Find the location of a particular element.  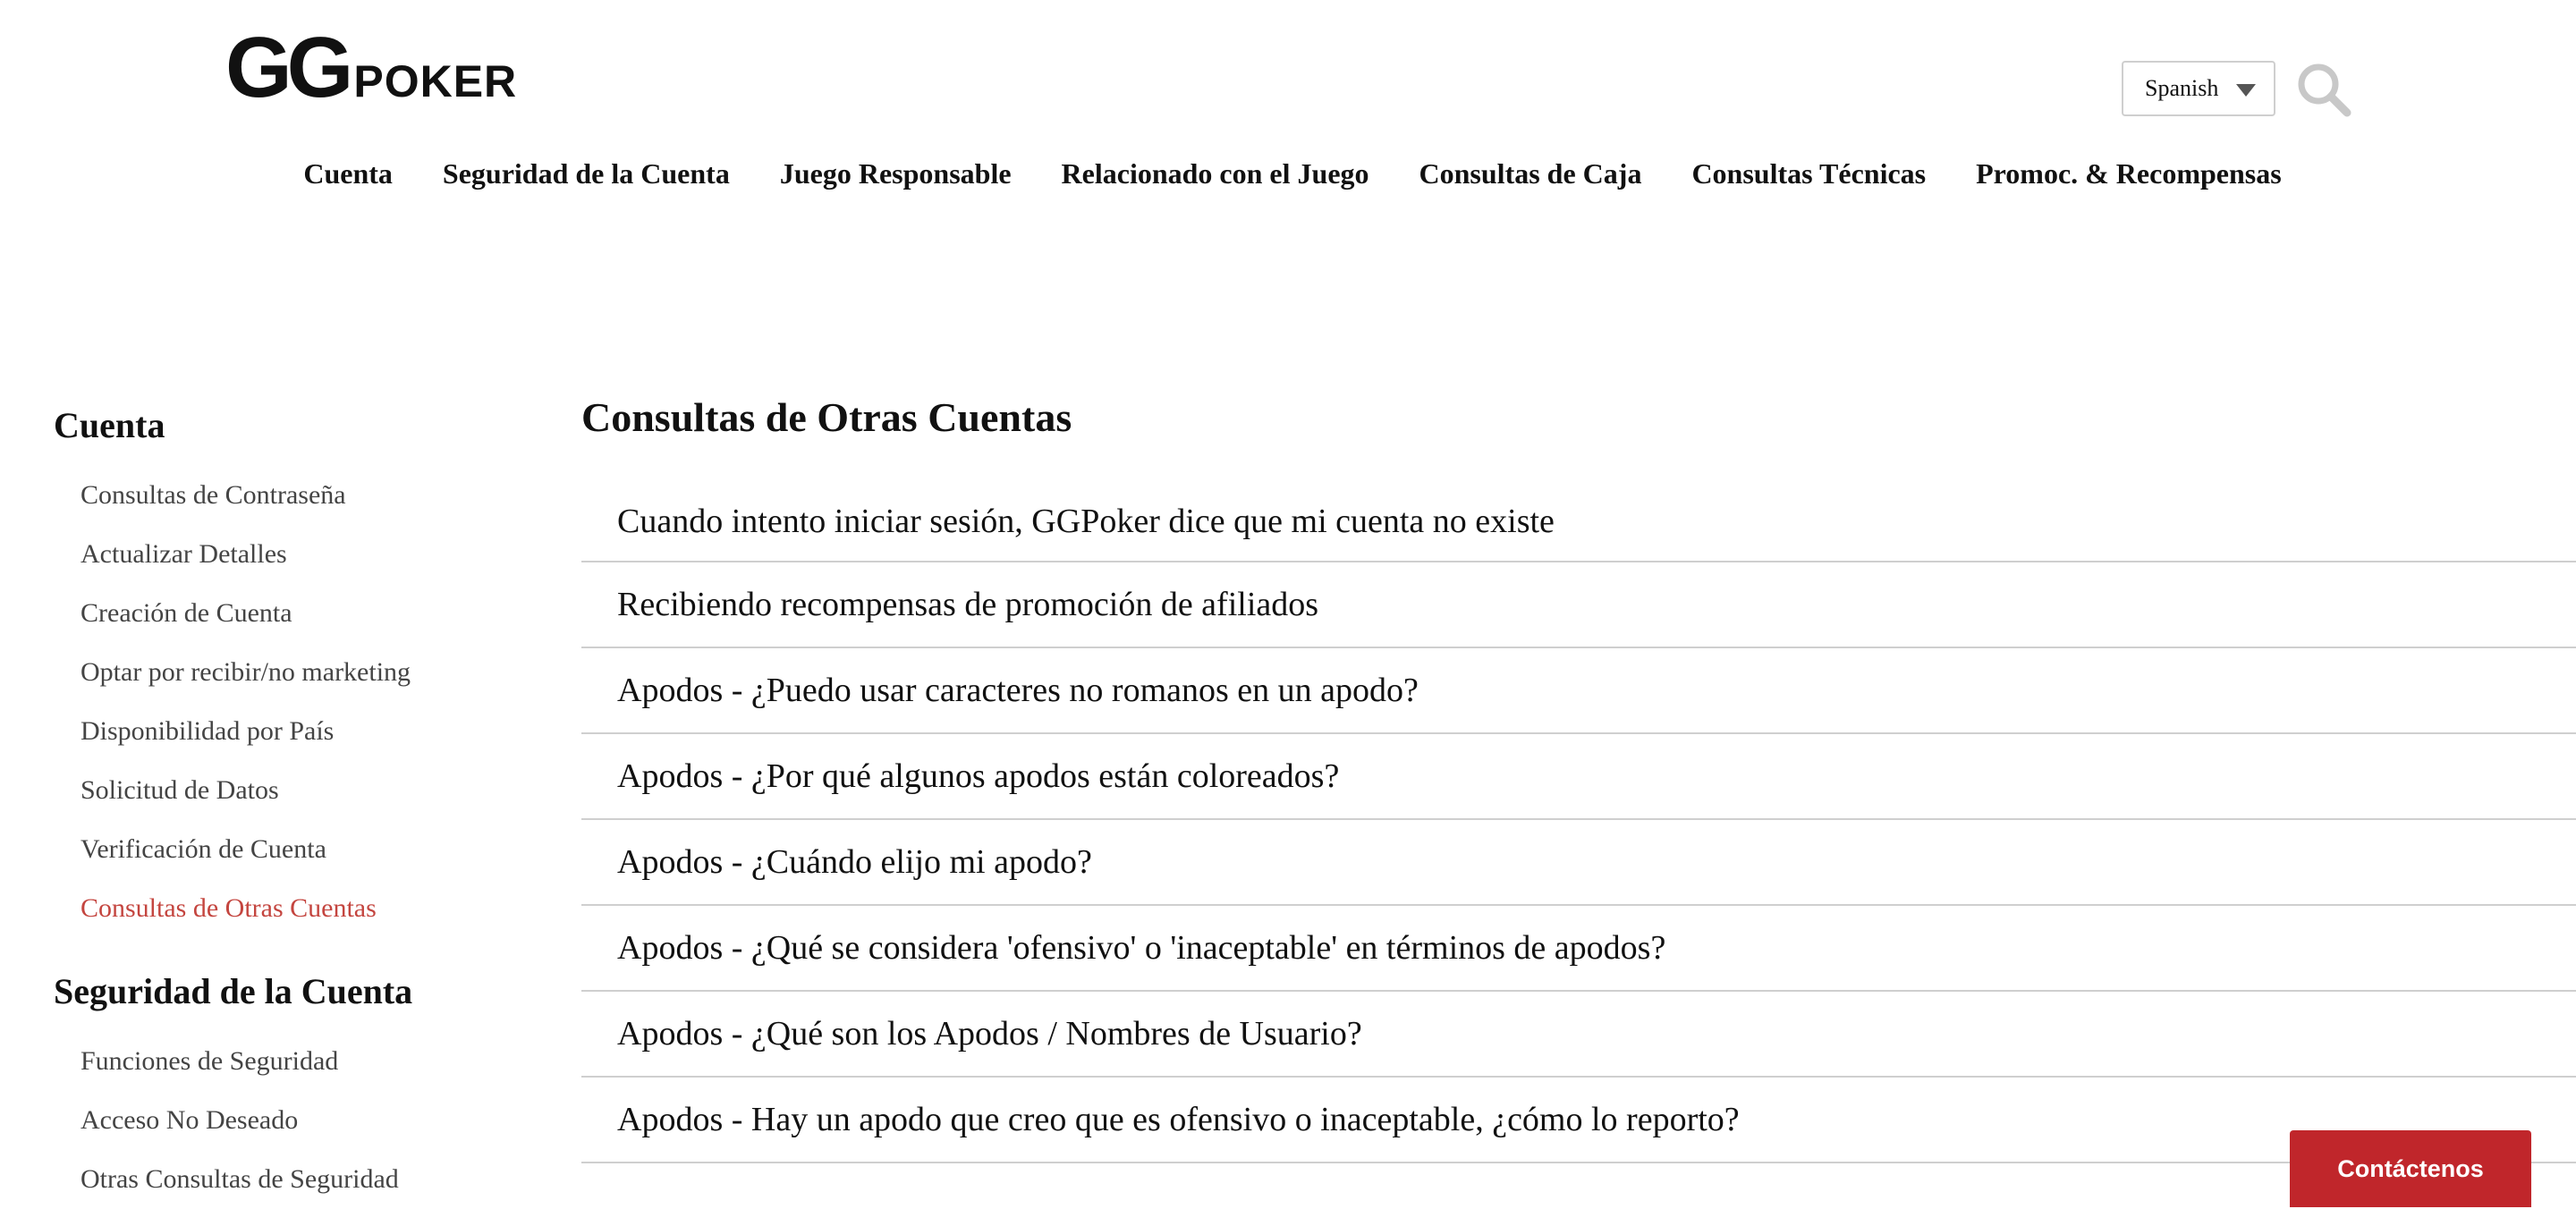

search-icon is located at coordinates (2323, 89).